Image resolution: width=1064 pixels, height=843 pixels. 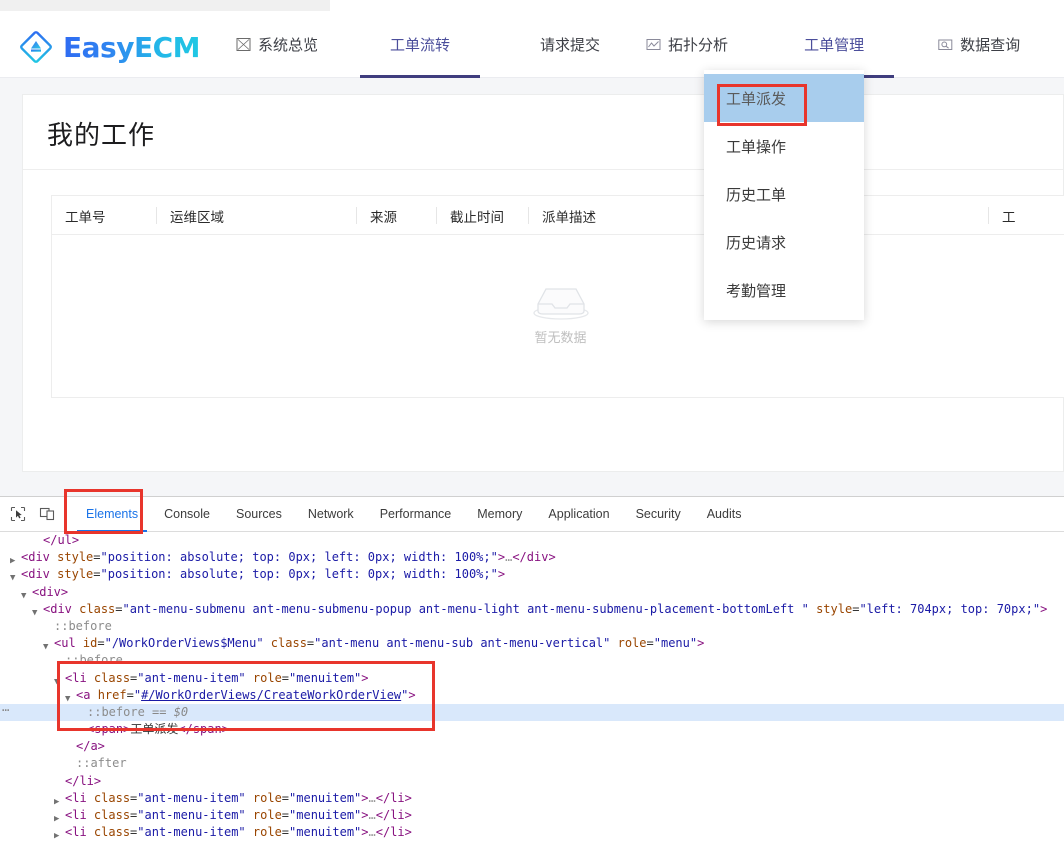 I want to click on app-logo-text: EasyECM, so click(x=131, y=47).